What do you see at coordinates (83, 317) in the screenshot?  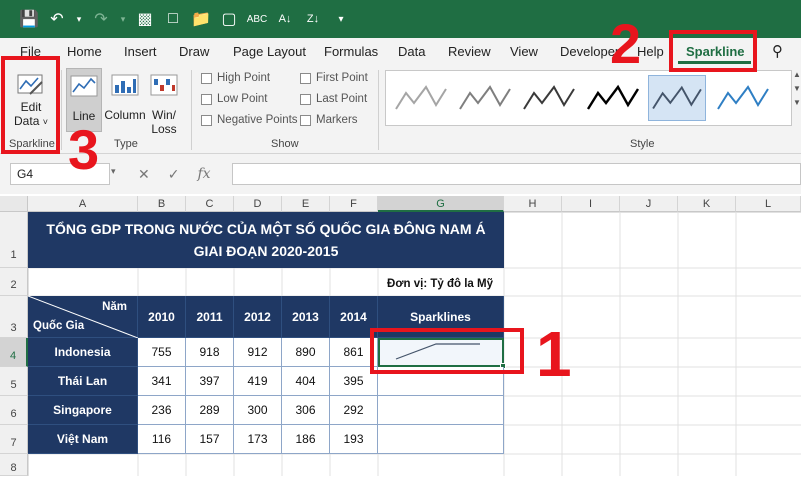 I see `header-year-country-cell: Năm Quốc Gia` at bounding box center [83, 317].